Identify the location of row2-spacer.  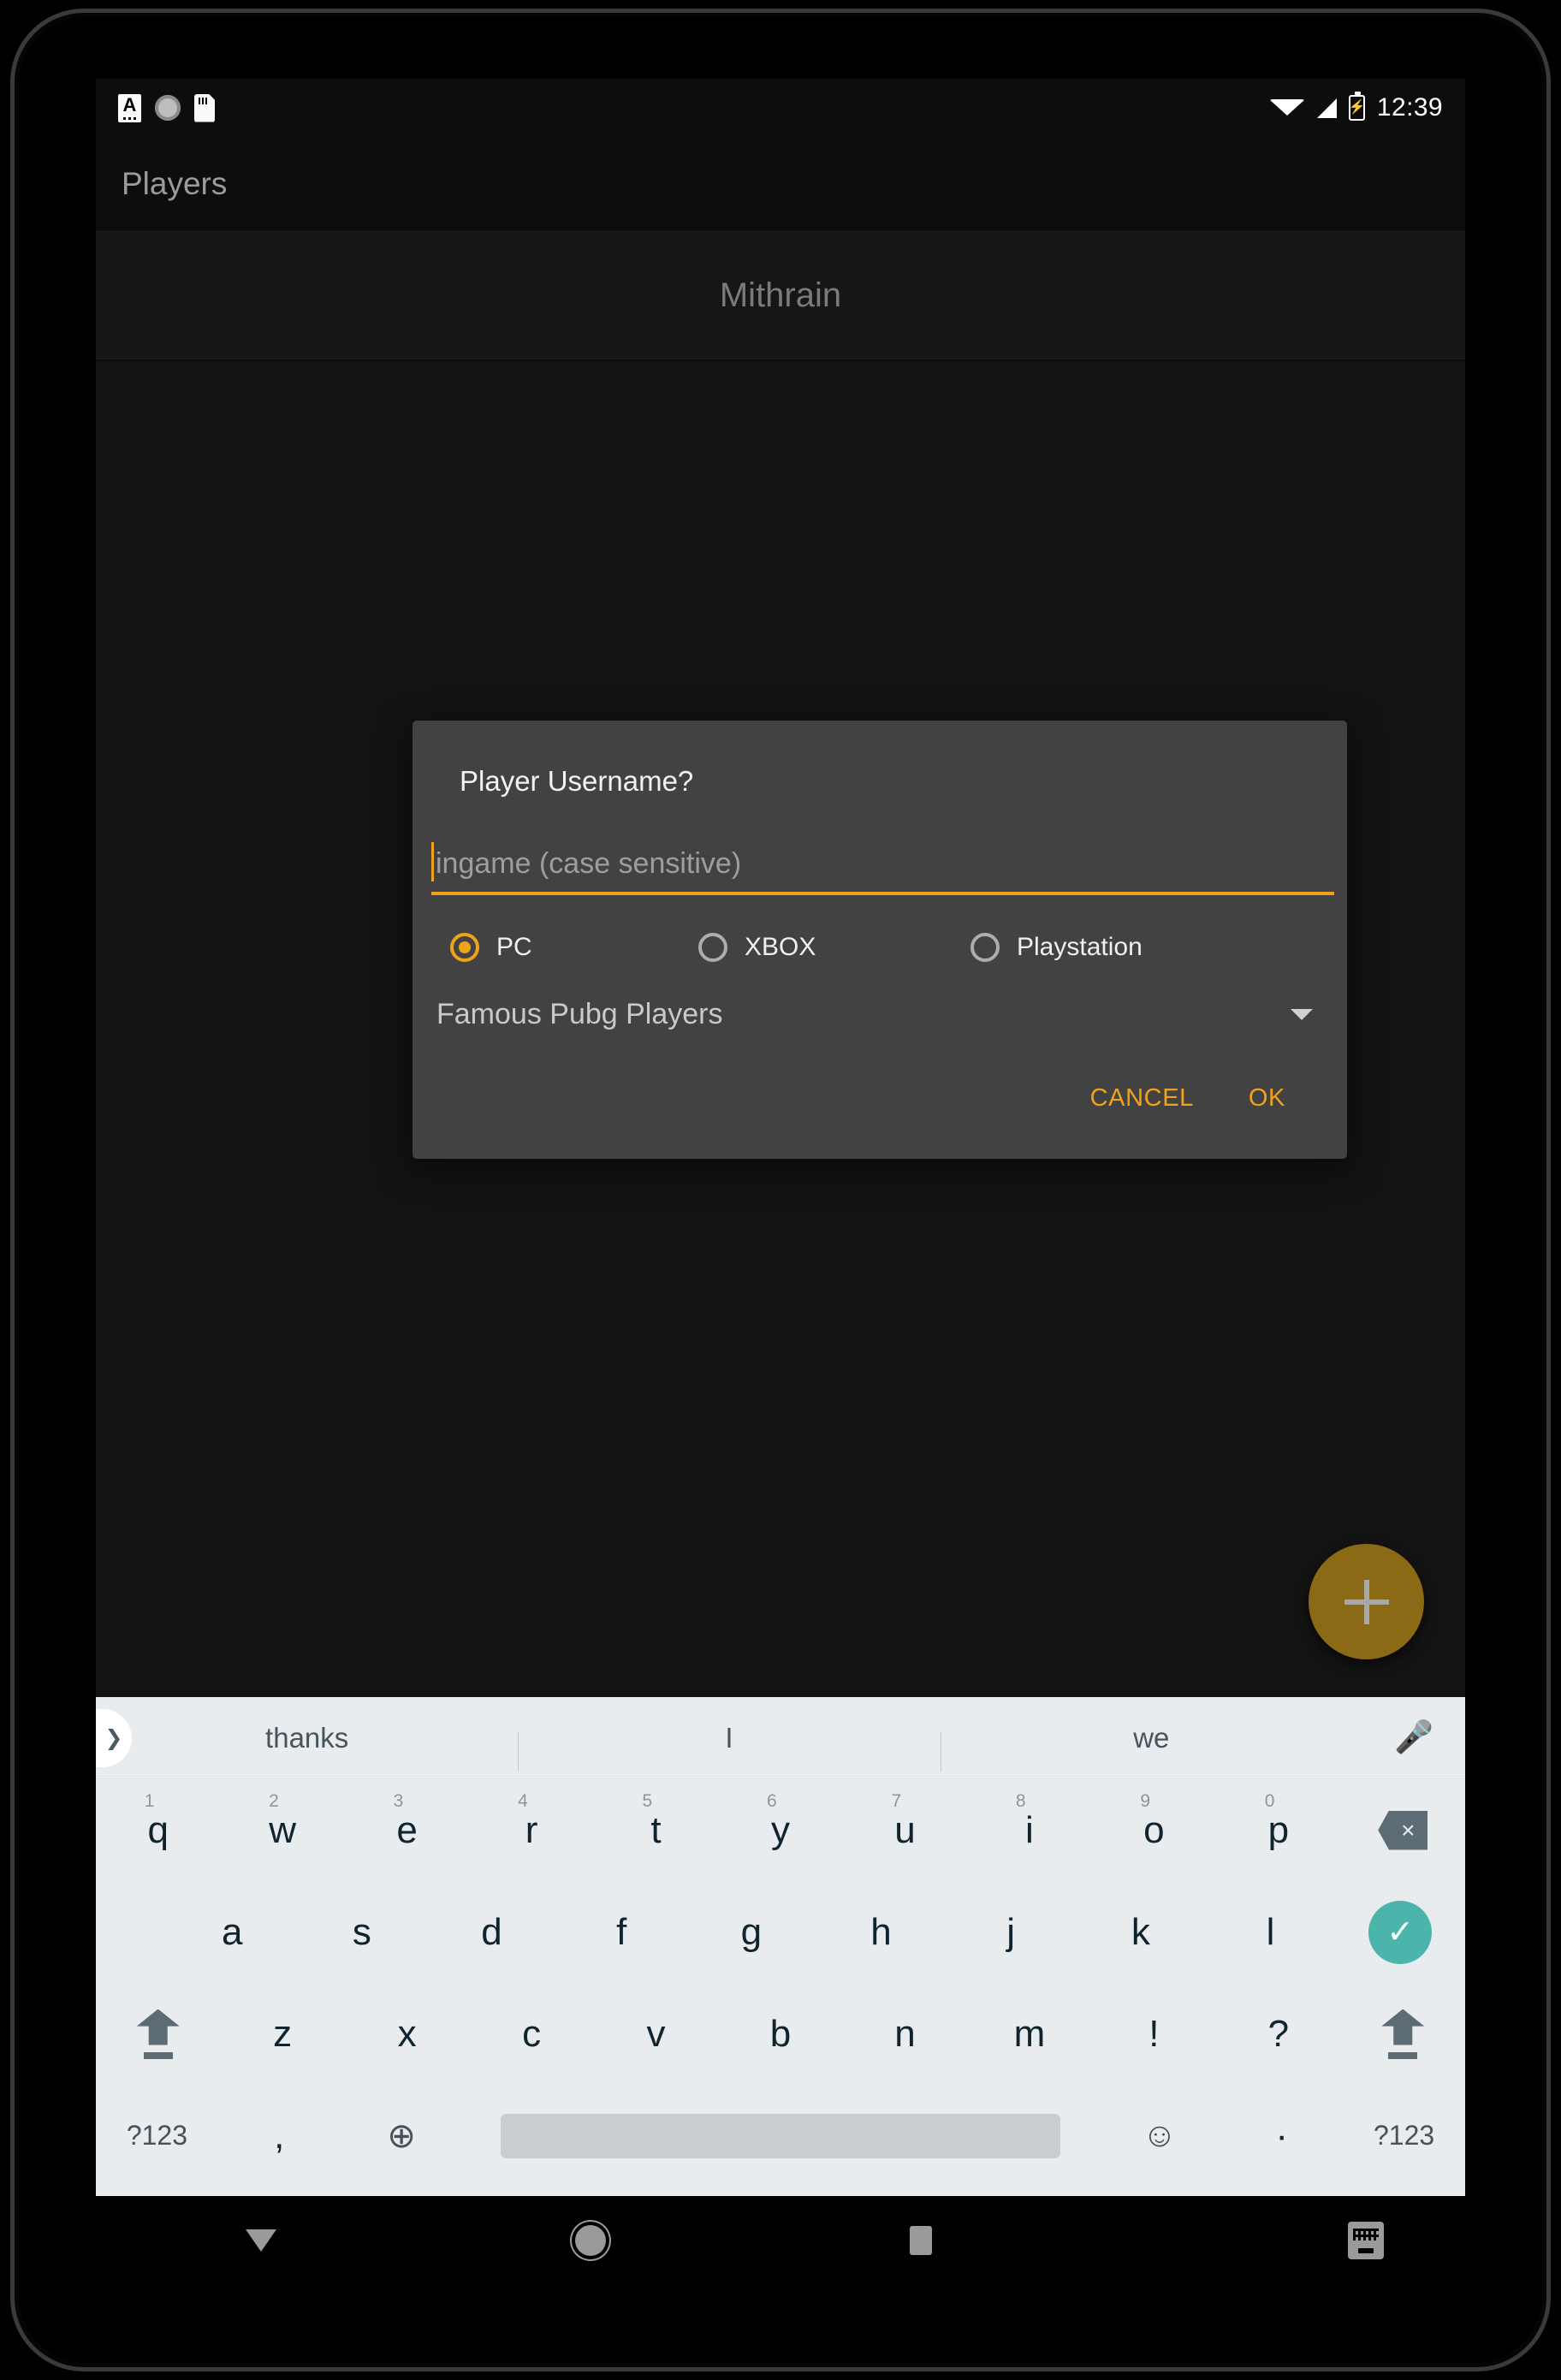
(131, 1932).